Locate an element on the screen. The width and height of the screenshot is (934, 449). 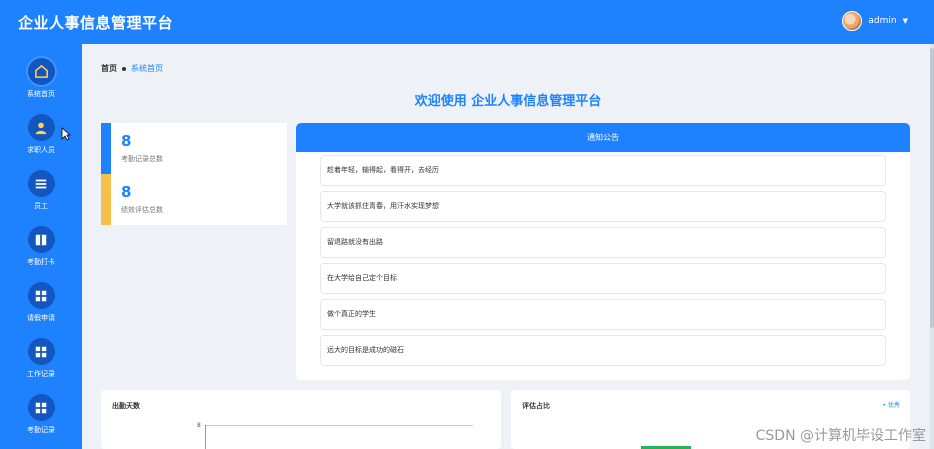
axis-tick-label: 8 is located at coordinates (199, 425).